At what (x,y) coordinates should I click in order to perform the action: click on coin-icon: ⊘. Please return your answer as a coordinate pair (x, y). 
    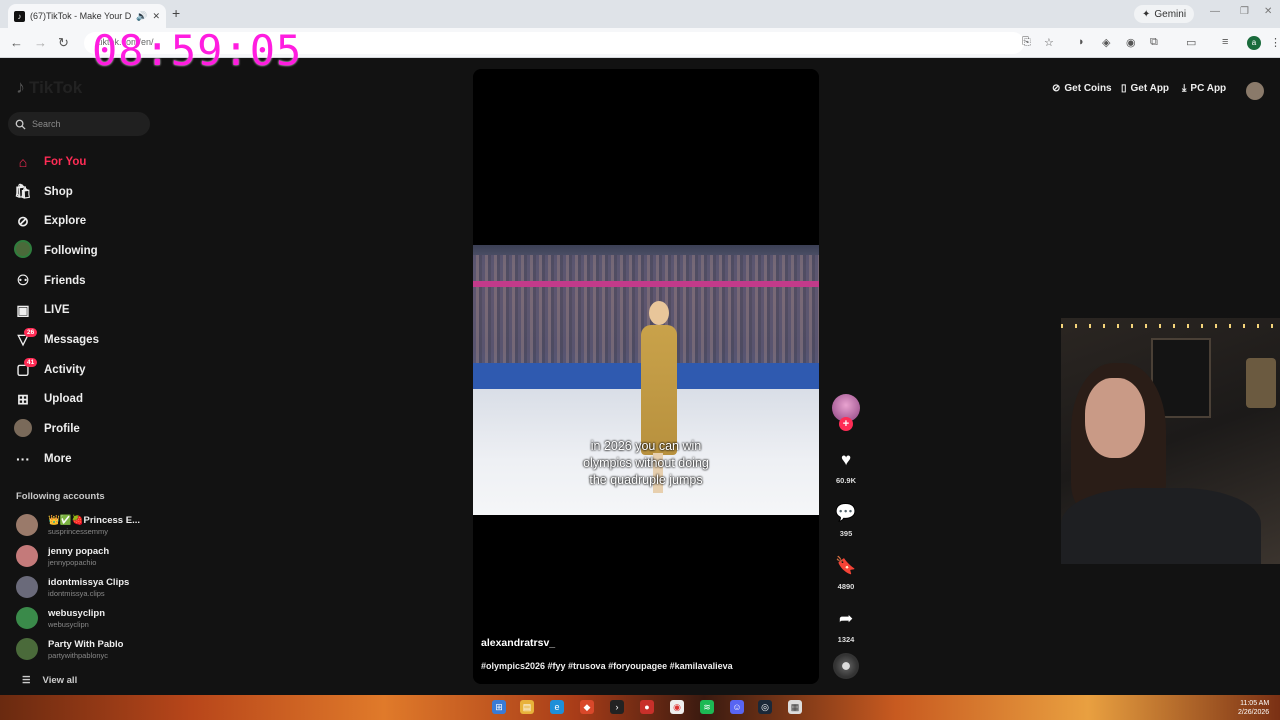
    Looking at the image, I should click on (1056, 88).